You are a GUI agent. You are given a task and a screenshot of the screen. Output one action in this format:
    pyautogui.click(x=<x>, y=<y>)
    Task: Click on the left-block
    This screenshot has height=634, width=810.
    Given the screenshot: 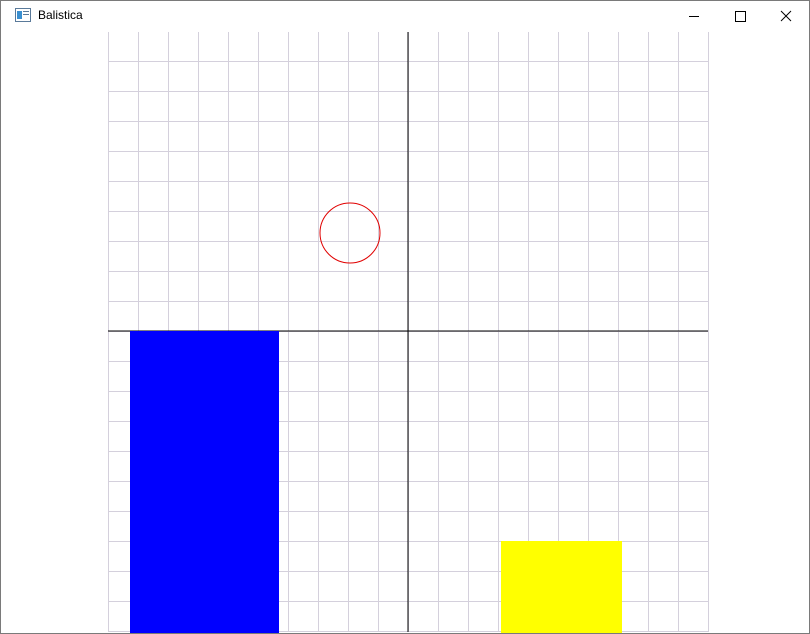 What is the action you would take?
    pyautogui.click(x=204, y=482)
    